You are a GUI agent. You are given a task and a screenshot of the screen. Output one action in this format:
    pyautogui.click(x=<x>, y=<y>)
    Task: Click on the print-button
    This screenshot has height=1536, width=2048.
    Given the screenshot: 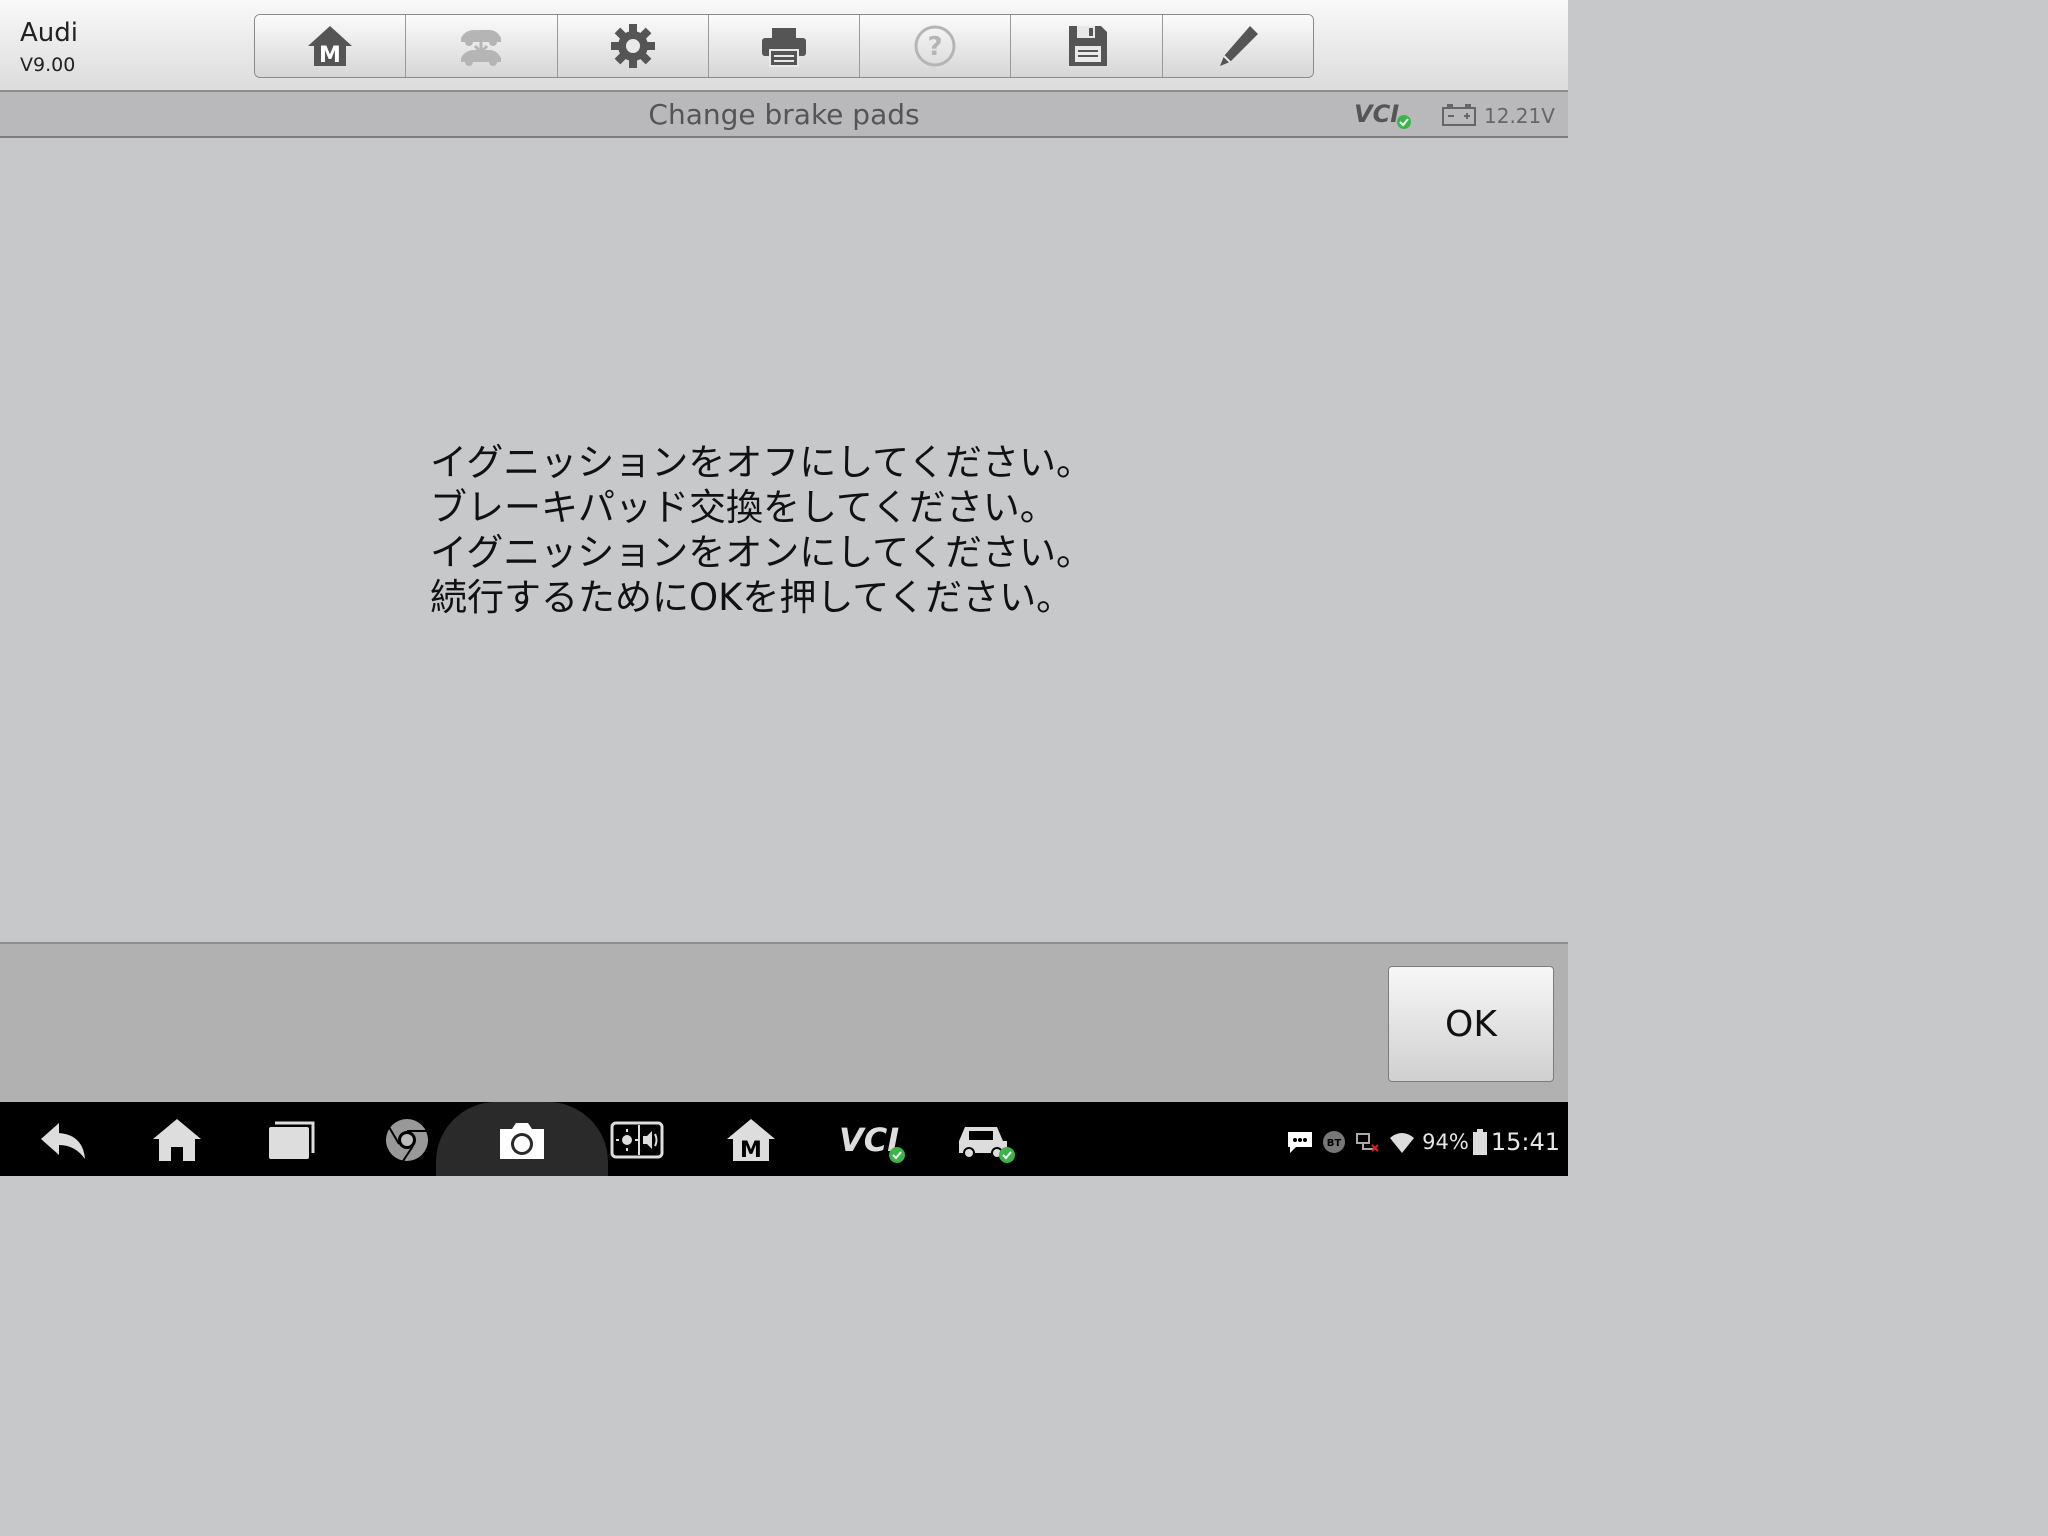 What is the action you would take?
    pyautogui.click(x=784, y=46)
    